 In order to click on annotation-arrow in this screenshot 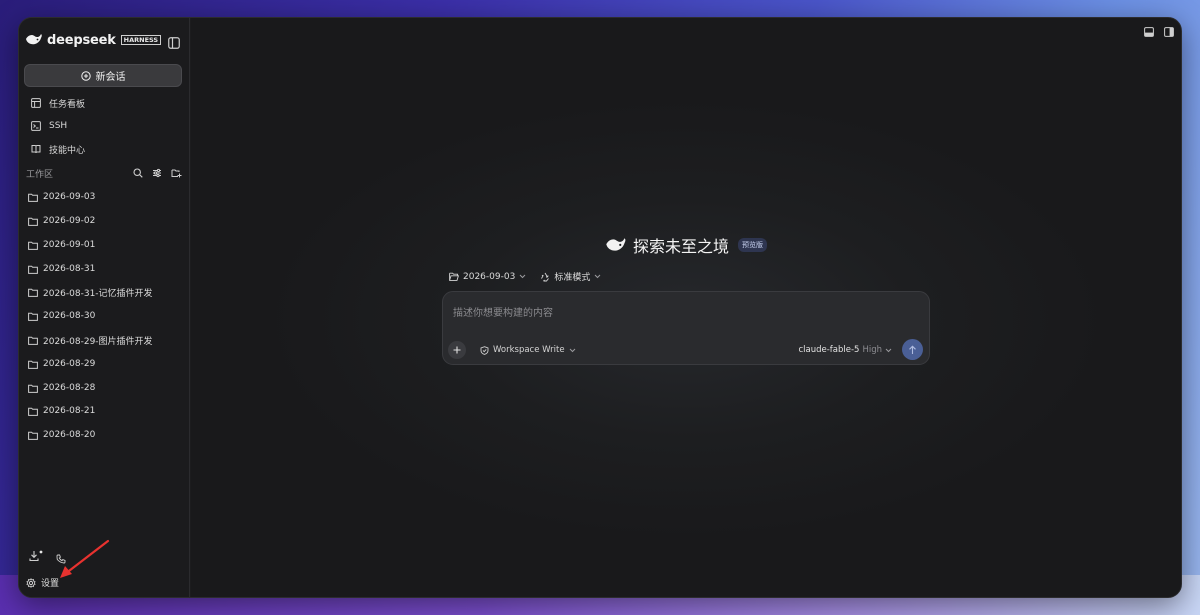, I will do `click(85, 558)`.